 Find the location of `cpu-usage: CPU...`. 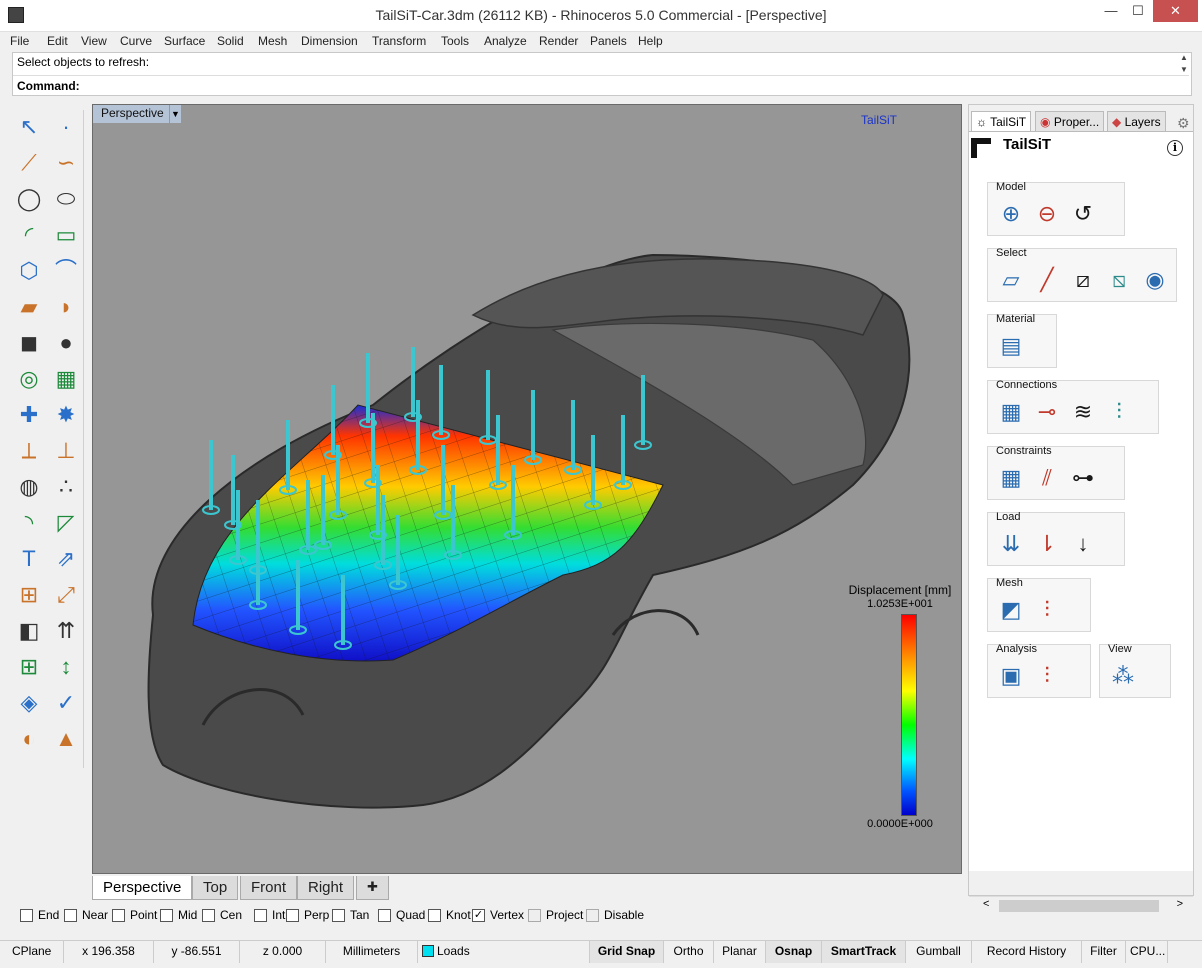

cpu-usage: CPU... is located at coordinates (1147, 952).